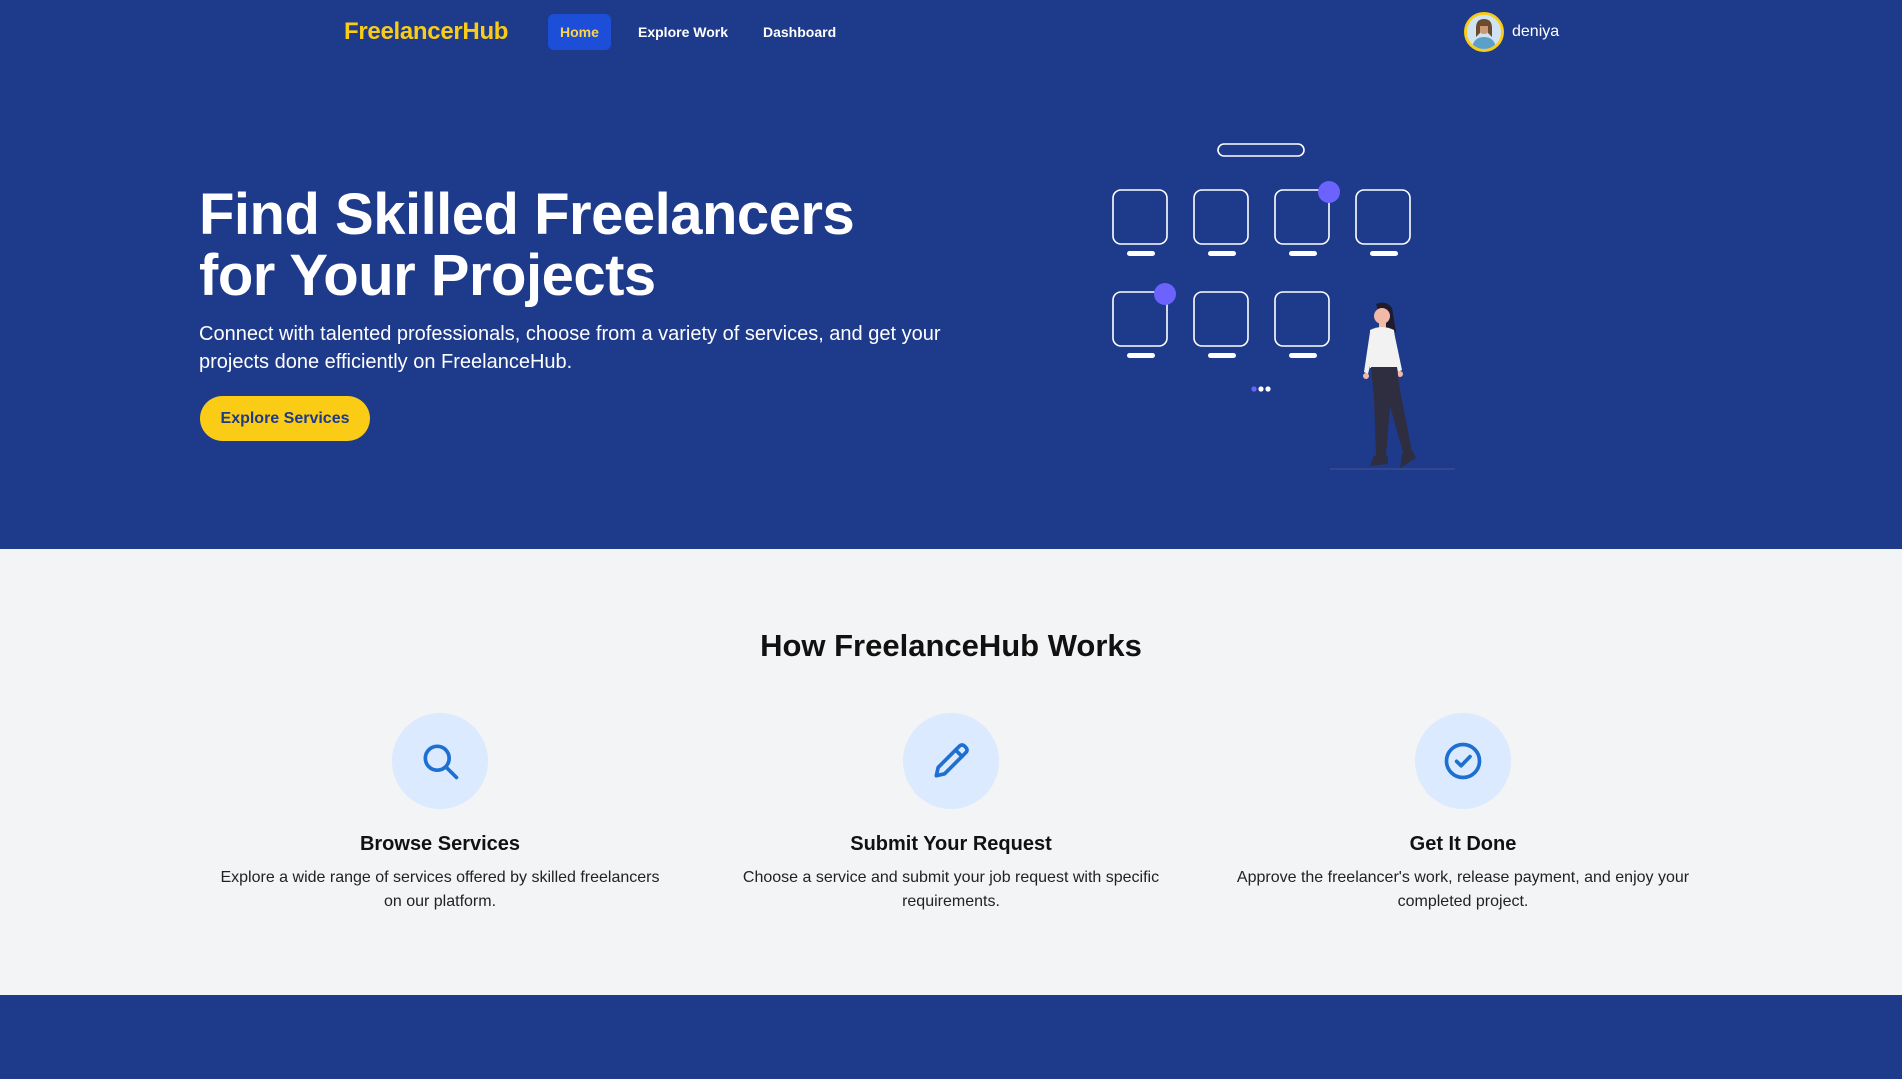  What do you see at coordinates (426, 32) in the screenshot?
I see `brand-logo: FreelancerHub` at bounding box center [426, 32].